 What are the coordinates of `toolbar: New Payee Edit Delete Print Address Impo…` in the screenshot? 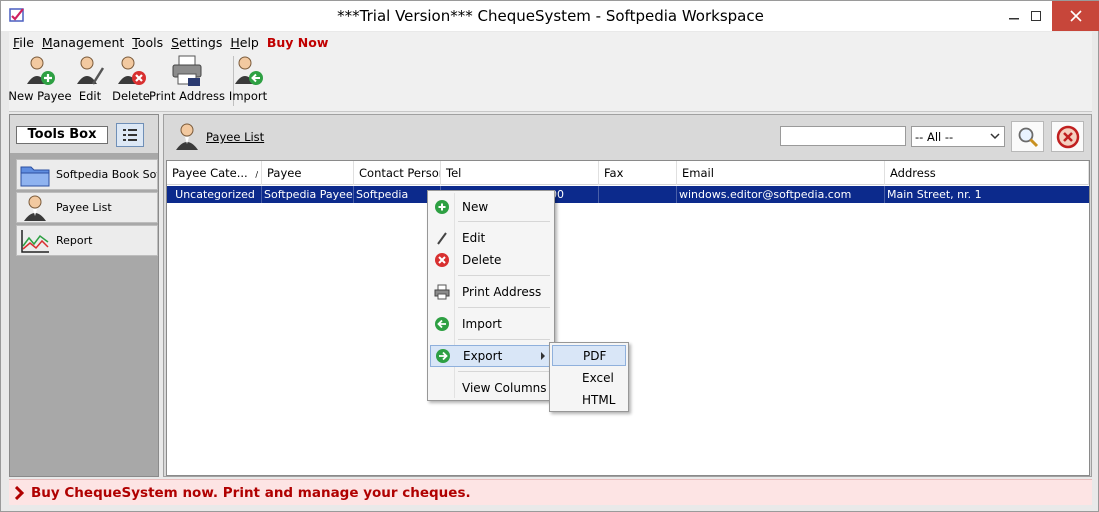 It's located at (550, 82).